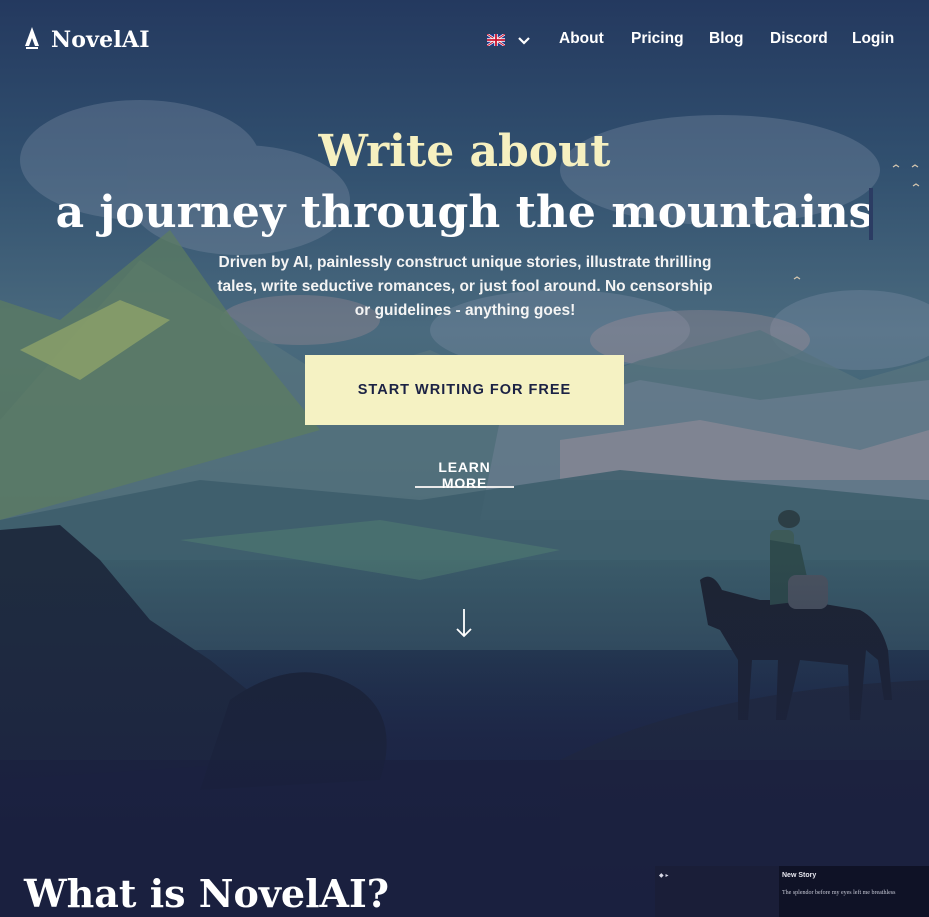 This screenshot has width=929, height=917. Describe the element at coordinates (581, 39) in the screenshot. I see `nav-link-about: About` at that location.